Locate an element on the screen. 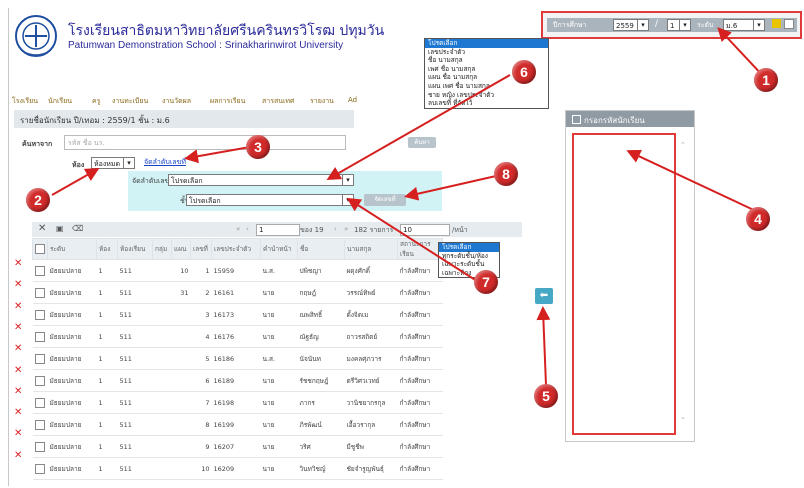 The width and height of the screenshot is (804, 488). page-input: 1 is located at coordinates (278, 230).